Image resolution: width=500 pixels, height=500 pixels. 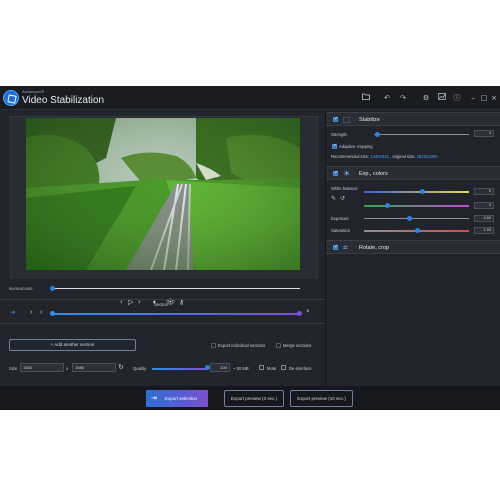 I want to click on original-size-label: , original size:, so click(x=402, y=156).